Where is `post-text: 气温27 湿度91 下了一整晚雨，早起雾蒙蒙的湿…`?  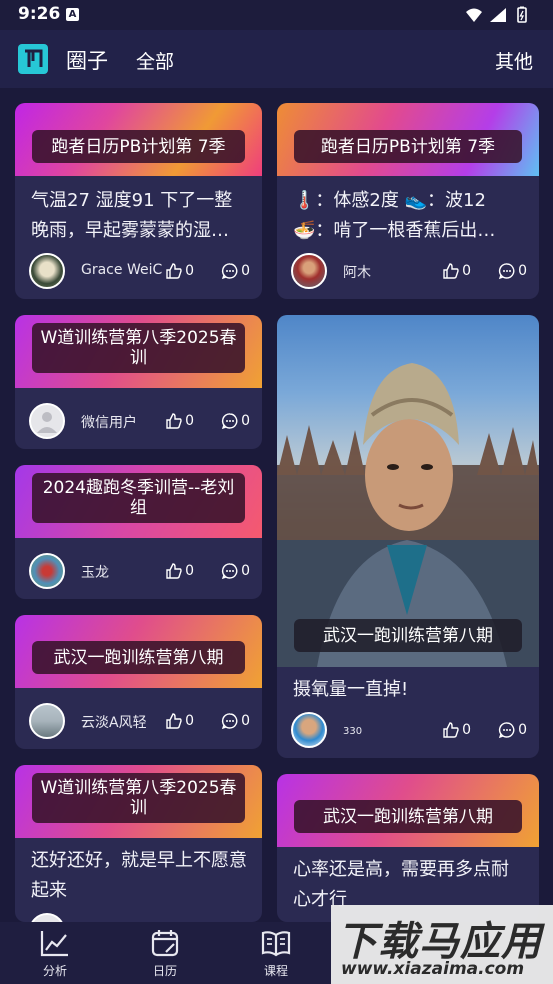 post-text: 气温27 湿度91 下了一整晚雨，早起雾蒙蒙的湿… is located at coordinates (132, 215).